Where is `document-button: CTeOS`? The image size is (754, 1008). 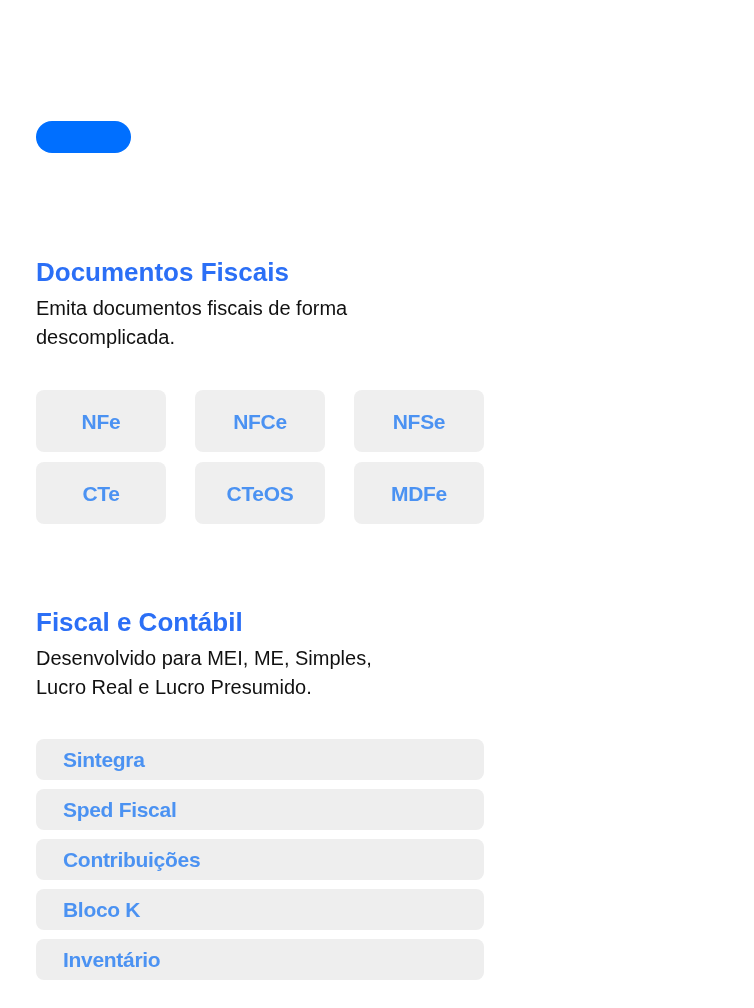 document-button: CTeOS is located at coordinates (260, 493).